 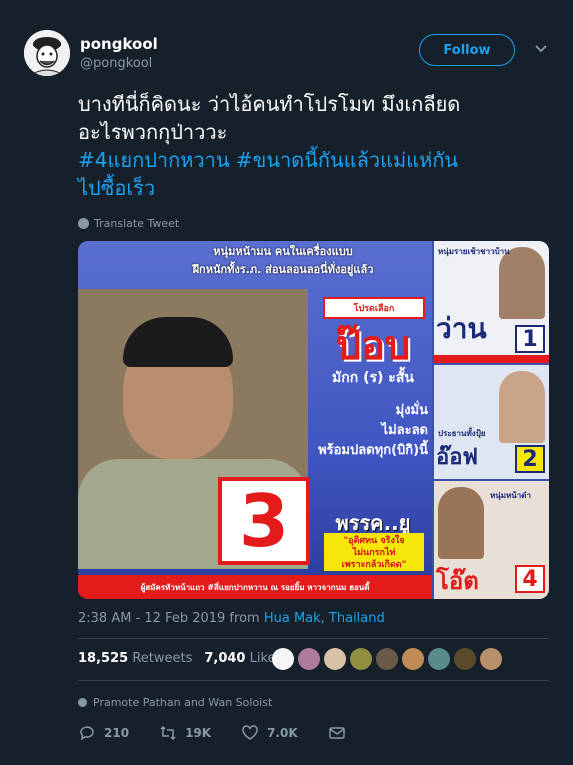 I want to click on side-poster-nickname: ว่าน, so click(x=461, y=328).